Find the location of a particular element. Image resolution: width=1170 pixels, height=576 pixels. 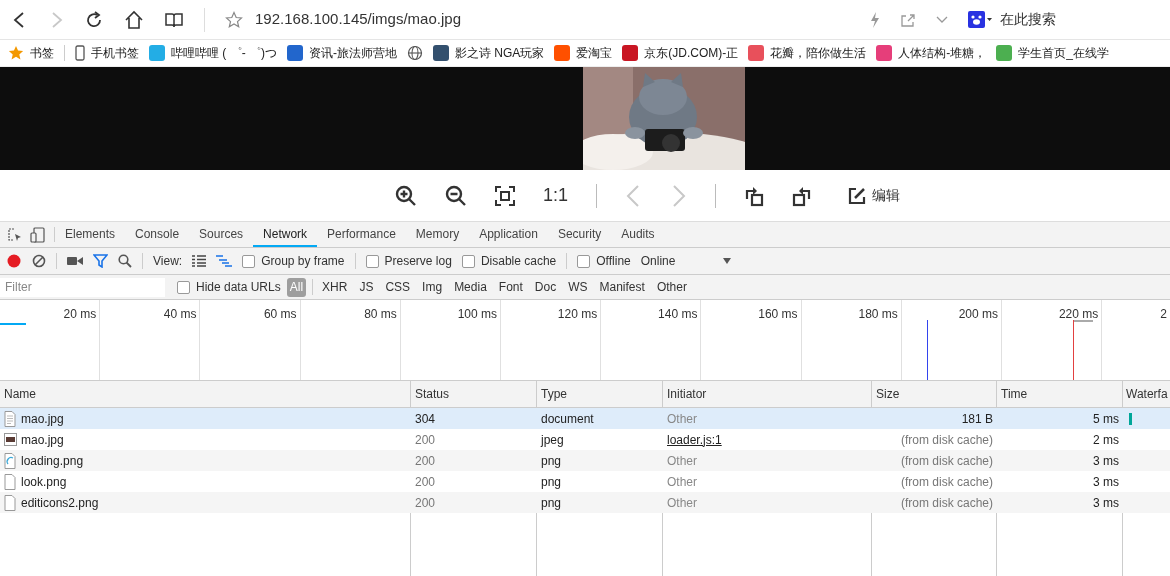

type-filter: WS is located at coordinates (578, 287).